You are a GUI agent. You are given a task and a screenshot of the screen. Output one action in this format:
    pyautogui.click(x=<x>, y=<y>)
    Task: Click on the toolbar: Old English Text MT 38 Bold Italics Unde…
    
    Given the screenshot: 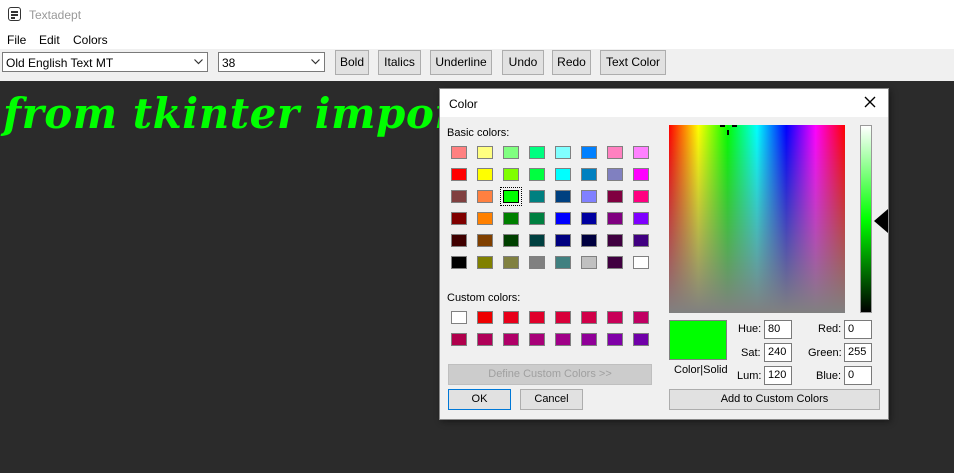 What is the action you would take?
    pyautogui.click(x=477, y=65)
    